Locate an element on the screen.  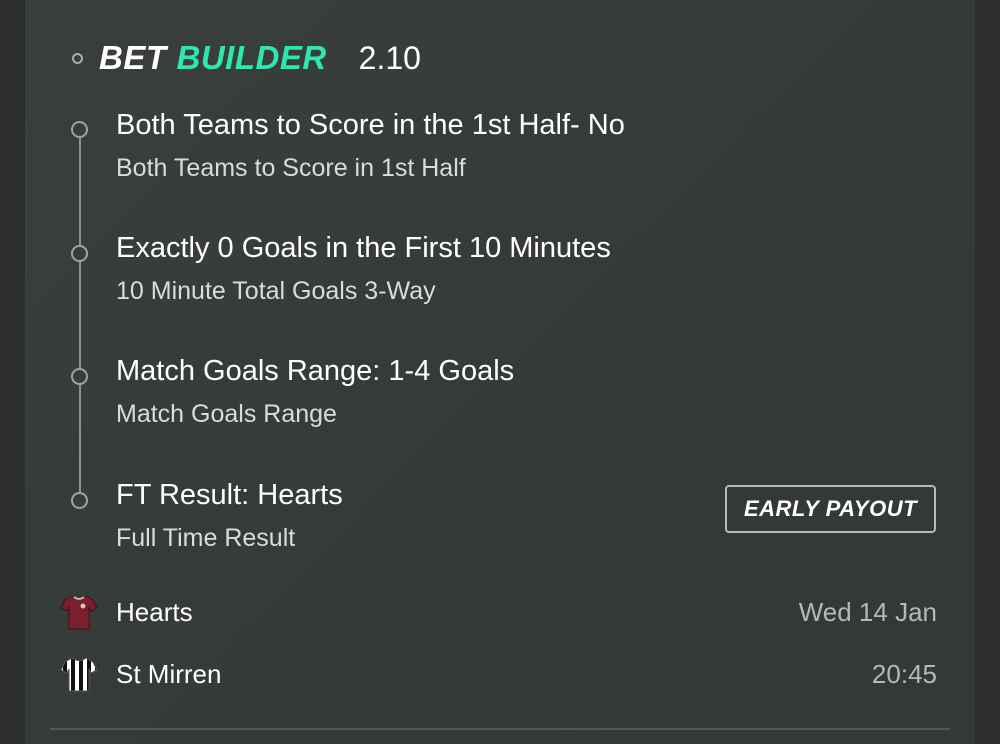
selection-title: Match Goals Range: 1-4 Goals is located at coordinates (315, 371).